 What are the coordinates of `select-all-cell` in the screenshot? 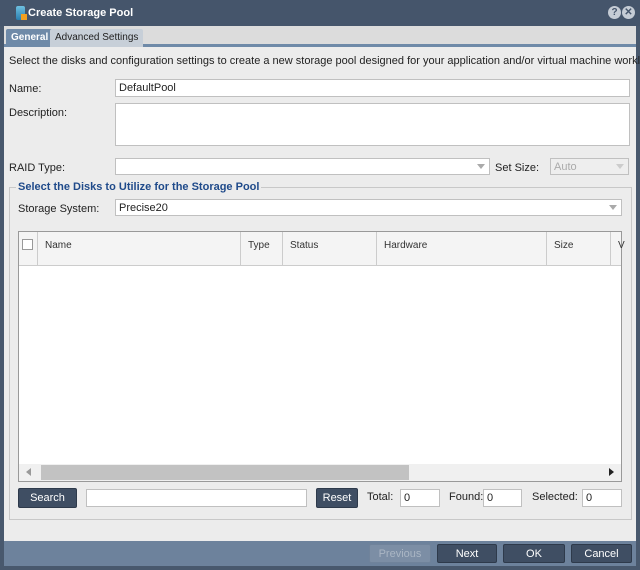 It's located at (28, 249).